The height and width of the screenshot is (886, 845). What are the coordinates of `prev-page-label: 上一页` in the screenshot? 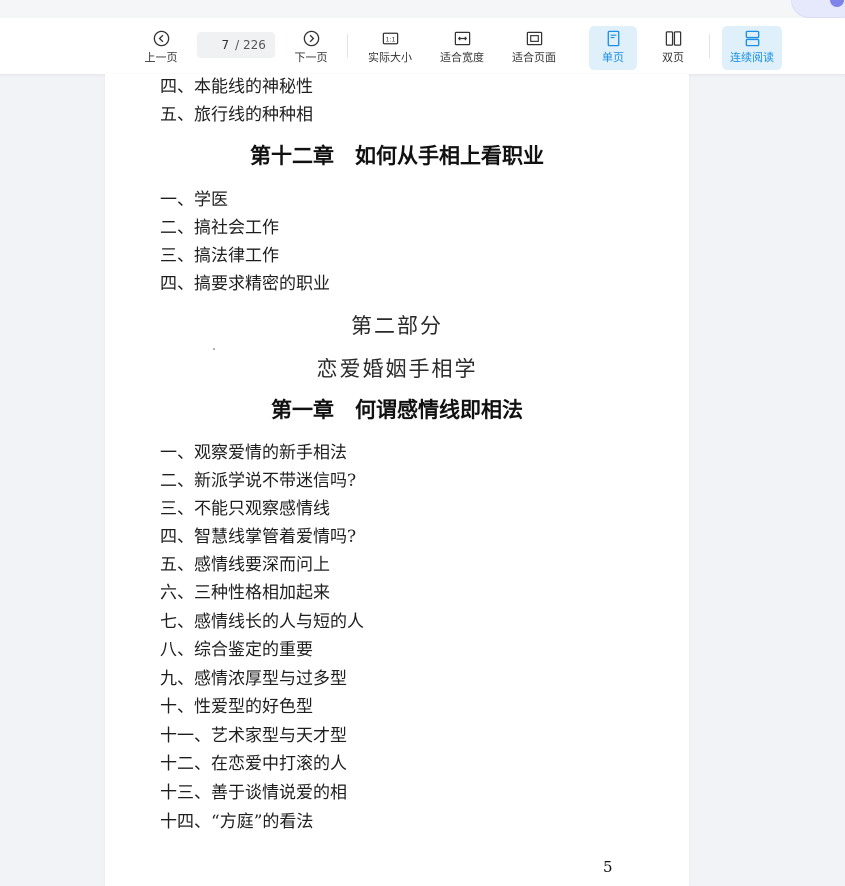 It's located at (161, 57).